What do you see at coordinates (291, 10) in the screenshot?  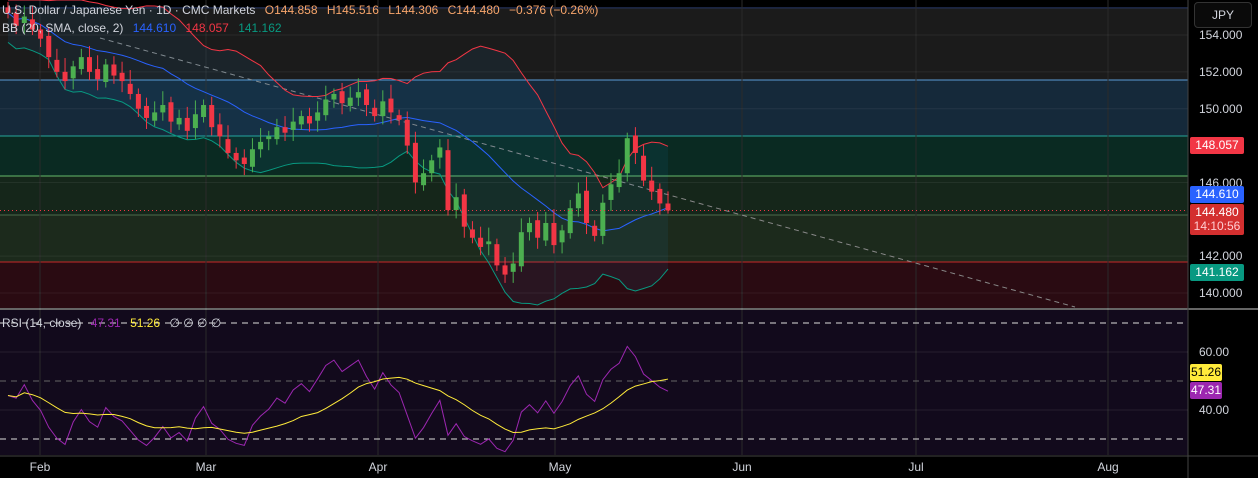 I see `open-value: O144.858` at bounding box center [291, 10].